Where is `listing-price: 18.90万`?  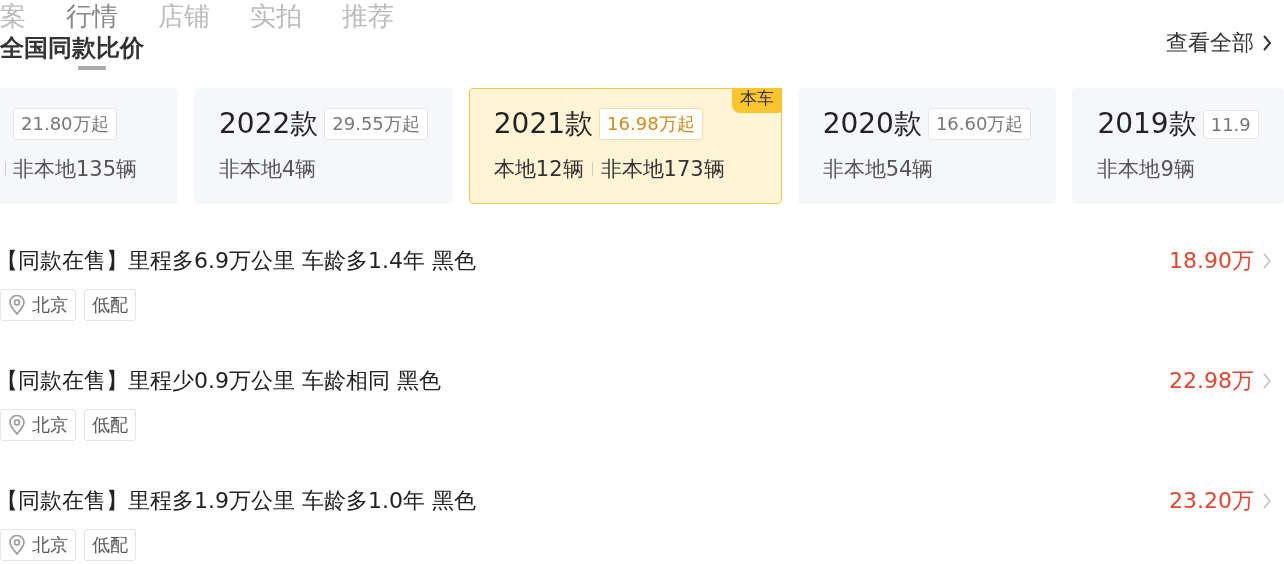
listing-price: 18.90万 is located at coordinates (1220, 261).